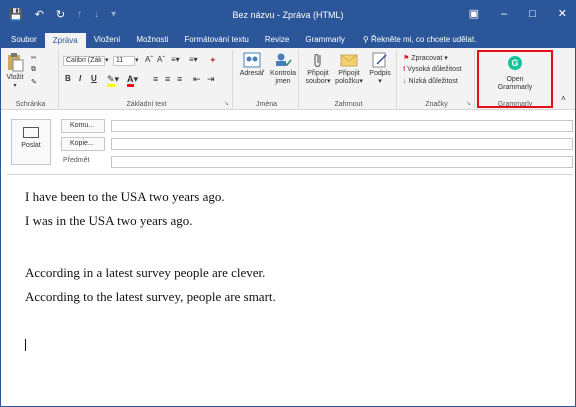  Describe the element at coordinates (424, 39) in the screenshot. I see `tell-me-text: Řekněte mi, co chcete udělat.` at that location.